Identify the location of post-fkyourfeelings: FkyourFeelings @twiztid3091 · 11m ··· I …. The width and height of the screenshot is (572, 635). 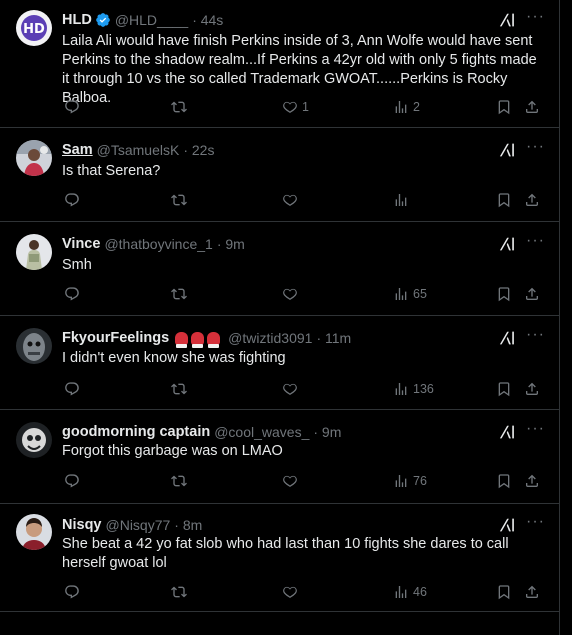
(280, 363).